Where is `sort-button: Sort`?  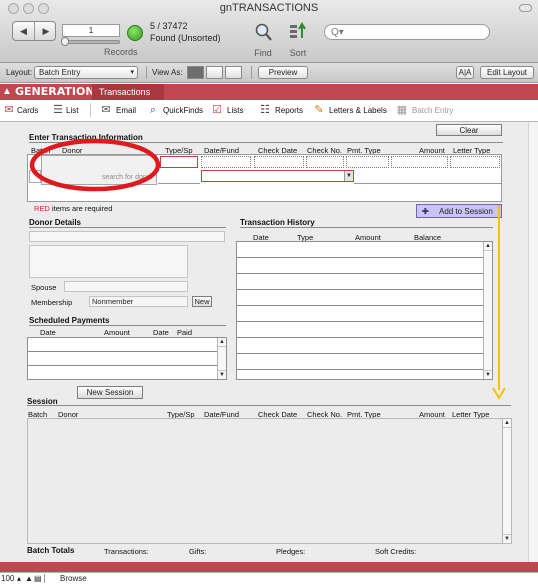 sort-button: Sort is located at coordinates (298, 40).